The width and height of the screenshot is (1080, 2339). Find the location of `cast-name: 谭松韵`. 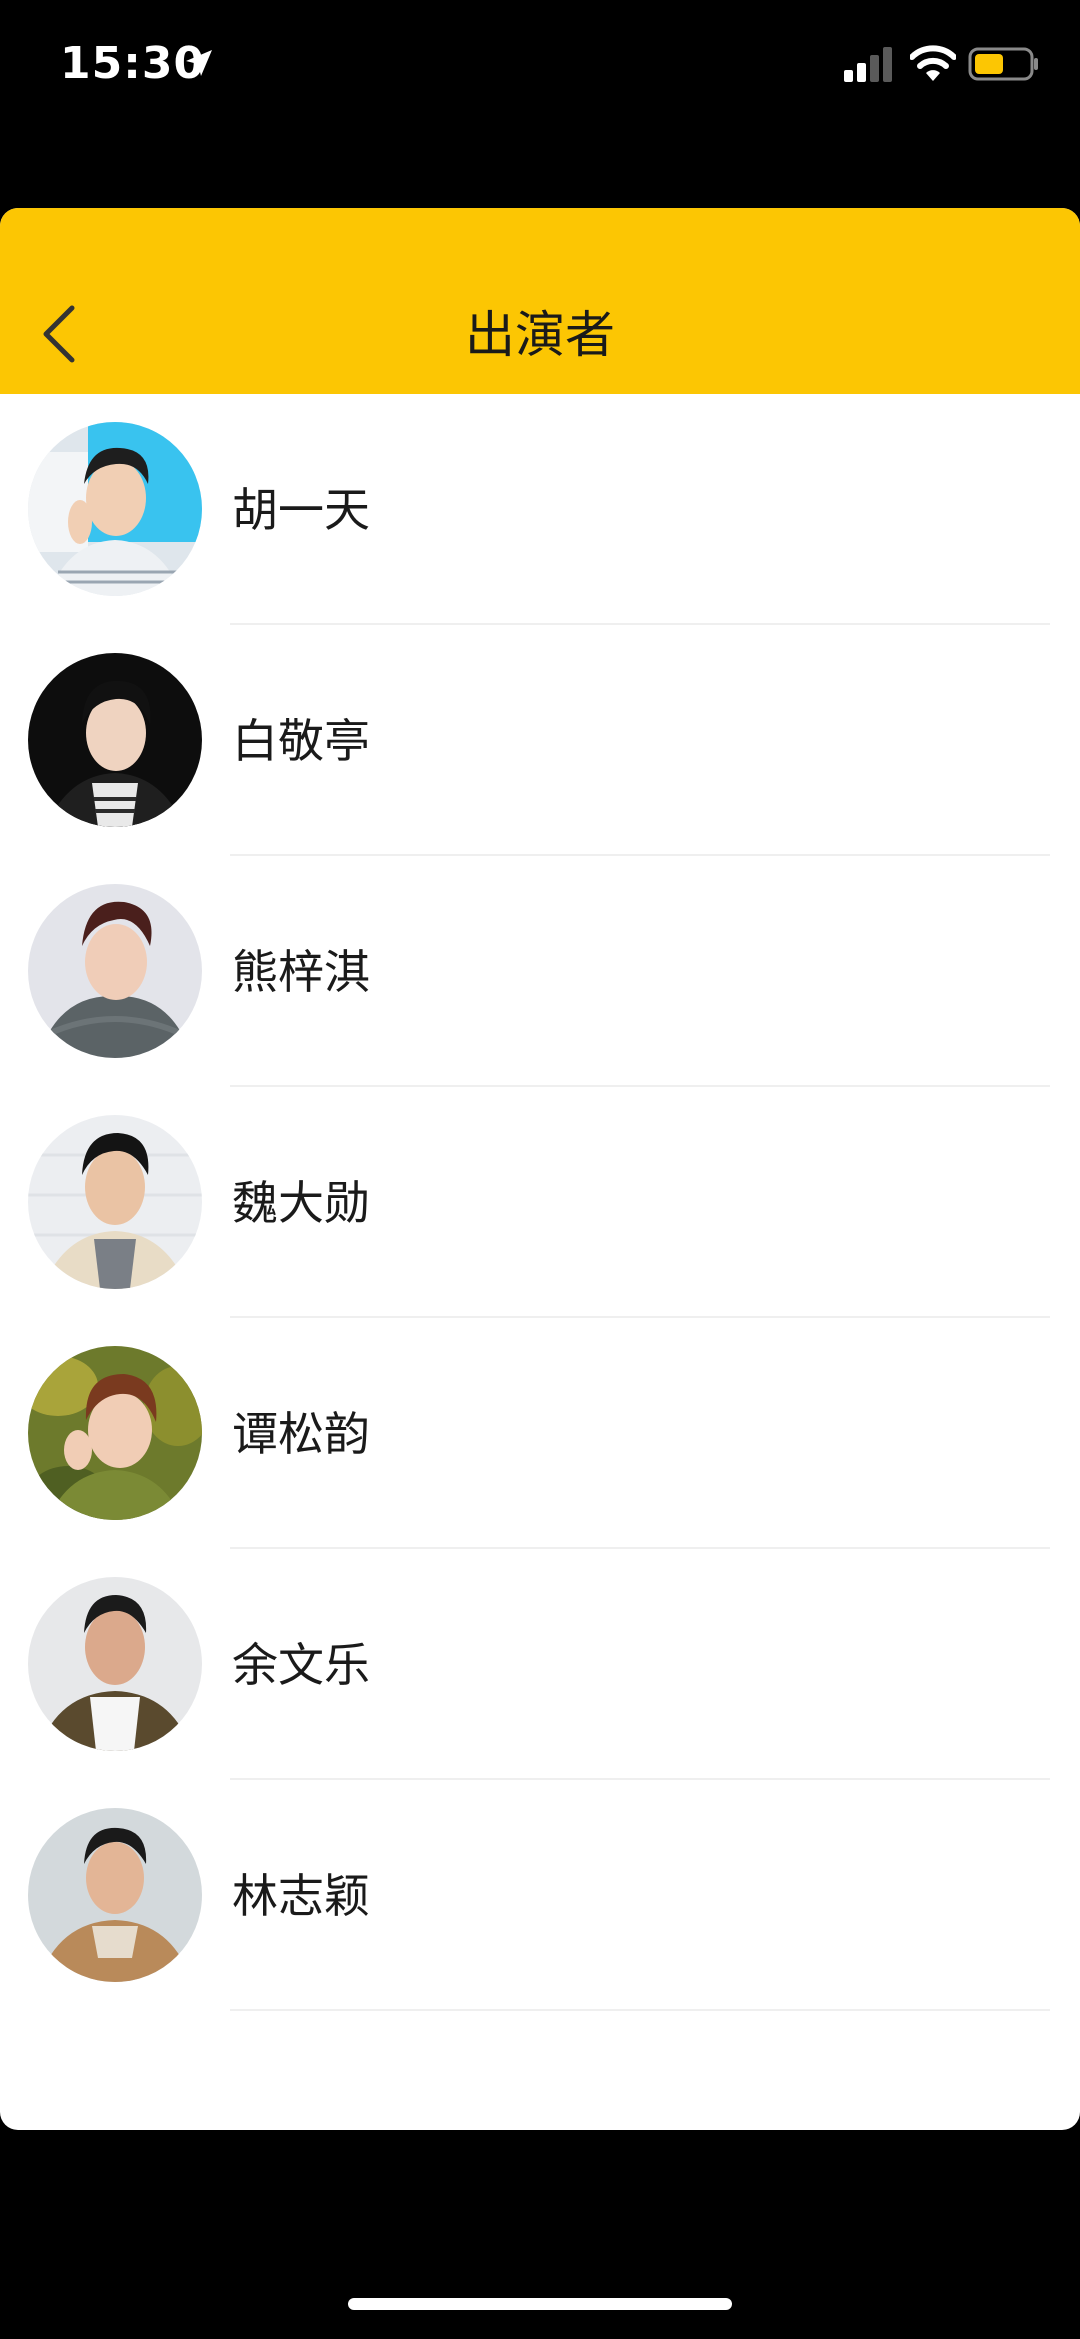

cast-name: 谭松韵 is located at coordinates (301, 1434).